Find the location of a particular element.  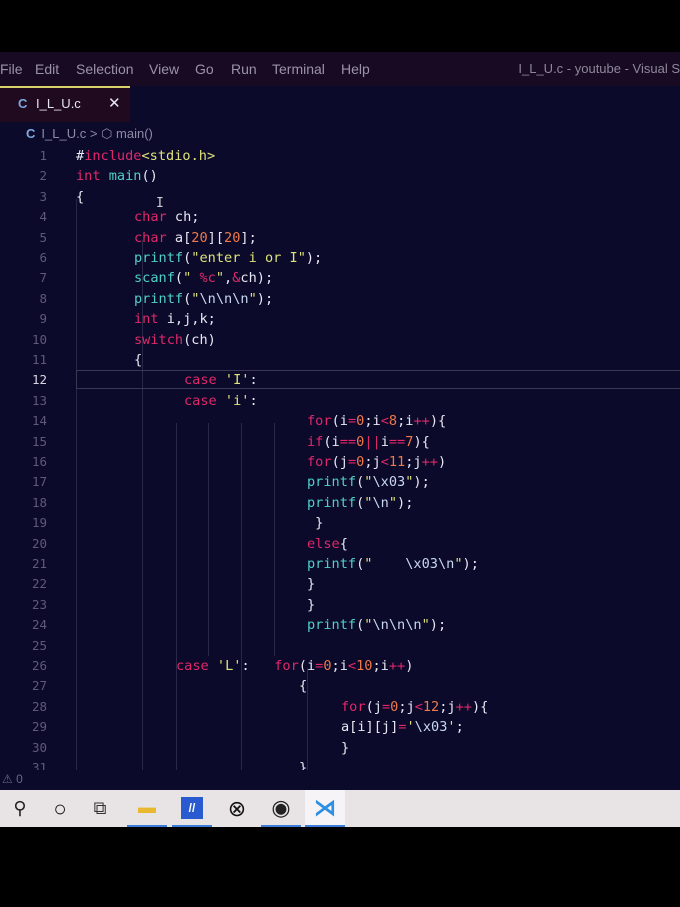

code-text: scanf(" %c",&ch); is located at coordinates (203, 278).